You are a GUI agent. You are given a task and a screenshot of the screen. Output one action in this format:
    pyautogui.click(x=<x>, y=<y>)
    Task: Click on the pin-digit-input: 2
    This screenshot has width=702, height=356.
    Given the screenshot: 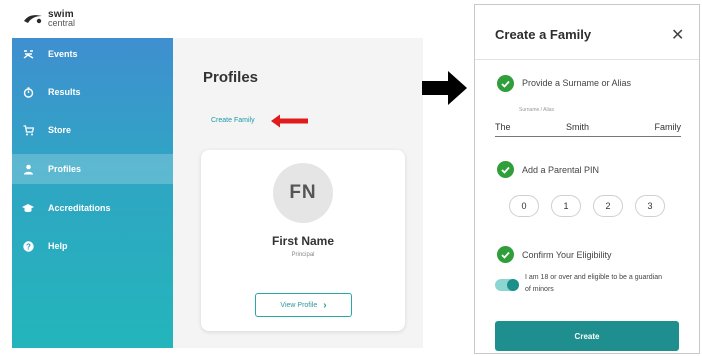 What is the action you would take?
    pyautogui.click(x=608, y=206)
    